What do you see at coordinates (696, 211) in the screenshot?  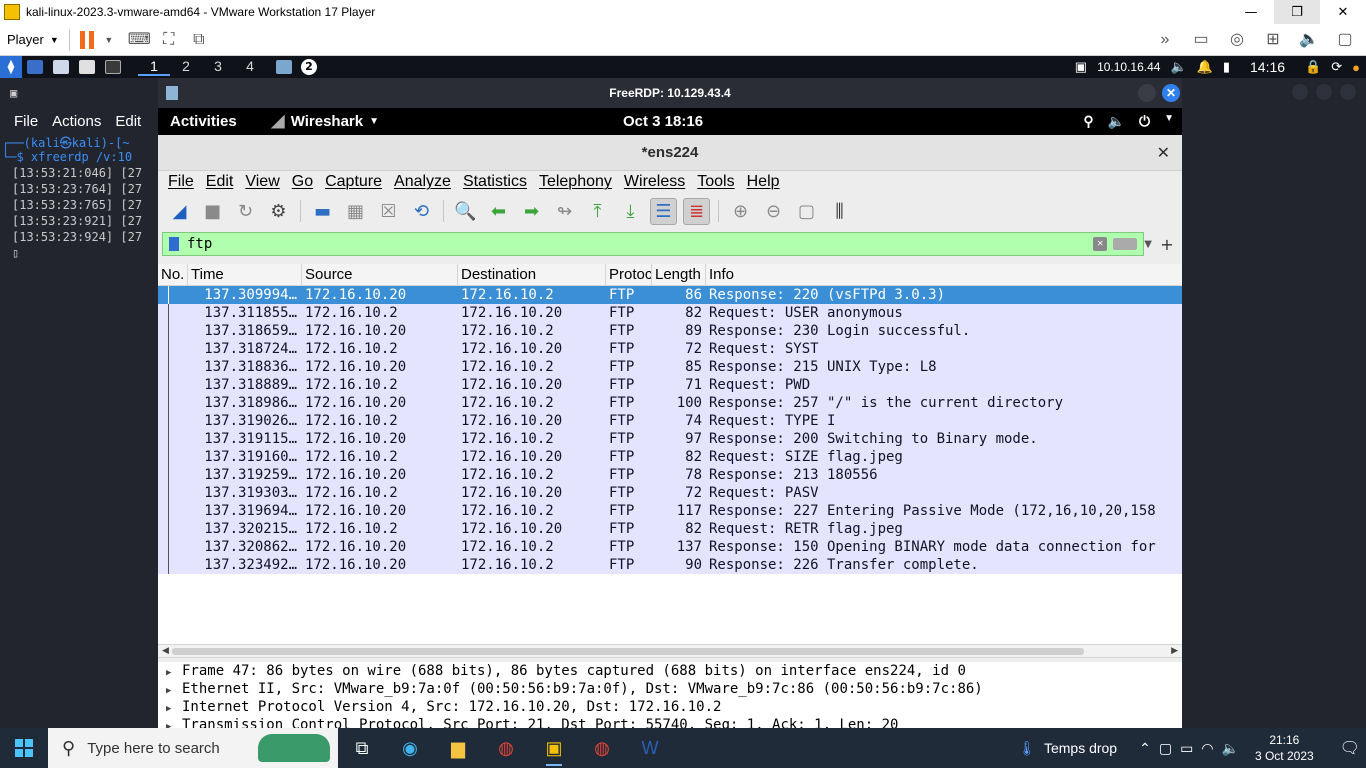 I see `colorize-icon: ≣` at bounding box center [696, 211].